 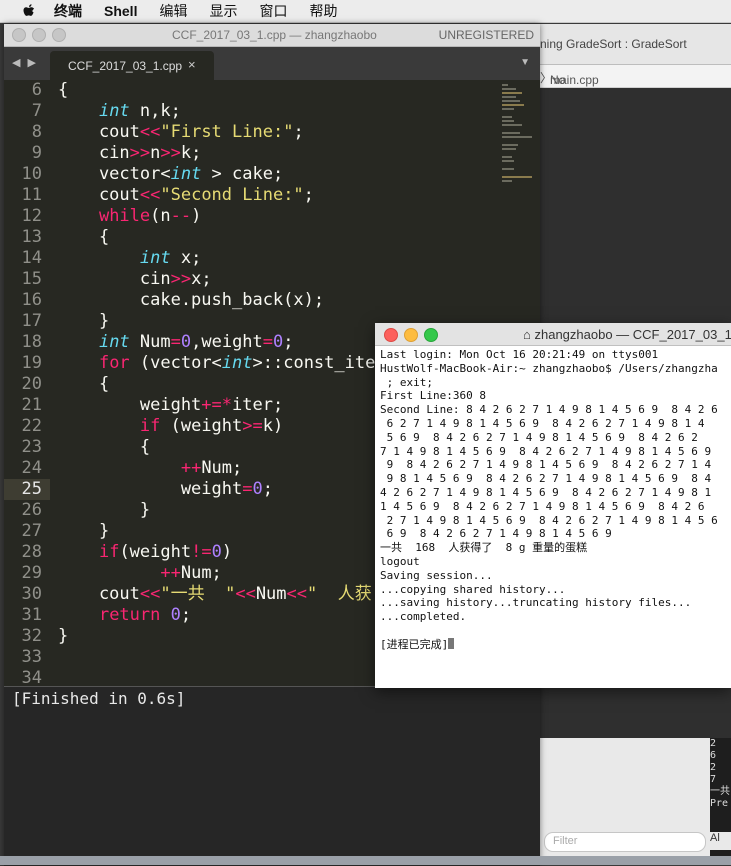 I want to click on terminal-line: 一共 168 人获得了 8 g 重量的蛋糕, so click(x=555, y=548).